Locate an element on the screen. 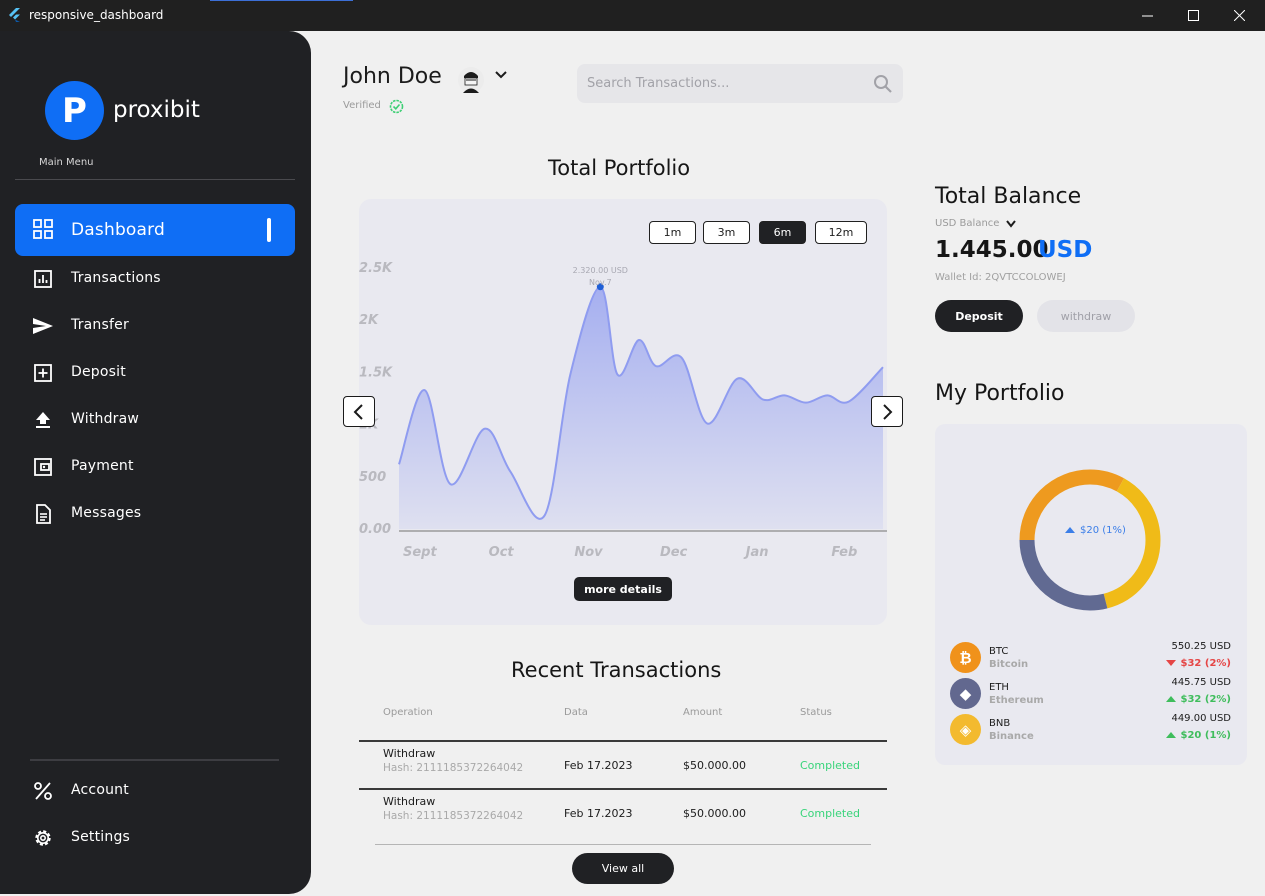  coin-change: $20 (1%) is located at coordinates (1198, 735).